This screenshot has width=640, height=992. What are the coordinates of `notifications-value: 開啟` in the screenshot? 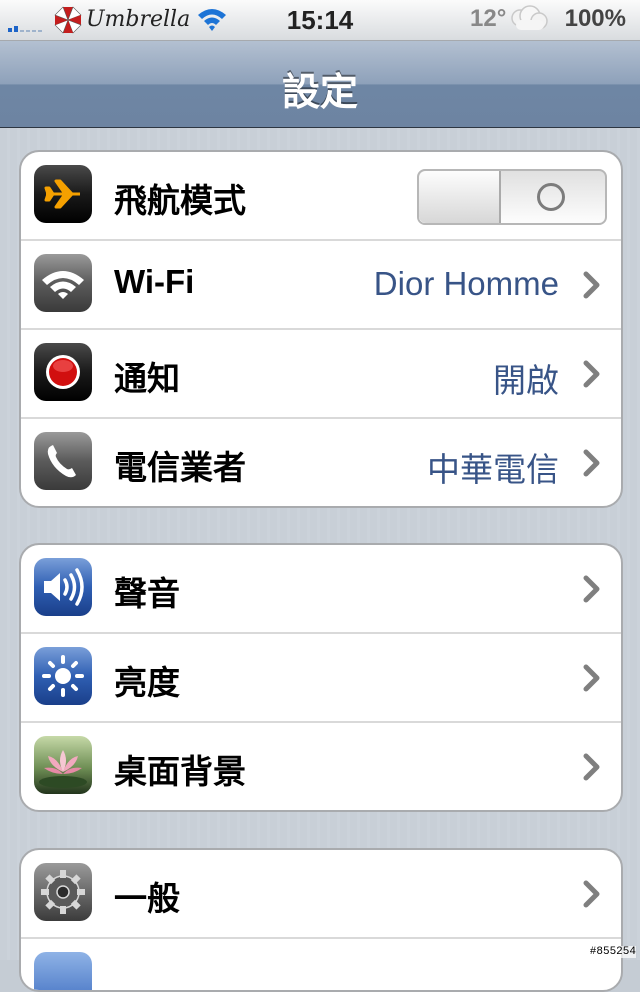 It's located at (526, 380).